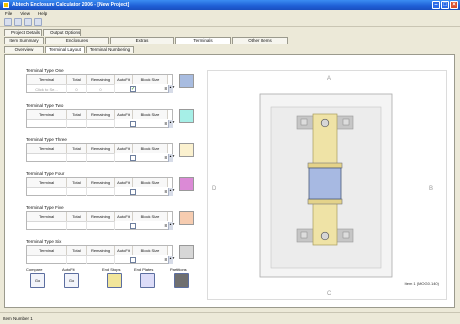  Describe the element at coordinates (25, 13) in the screenshot. I see `menu-view: View` at that location.